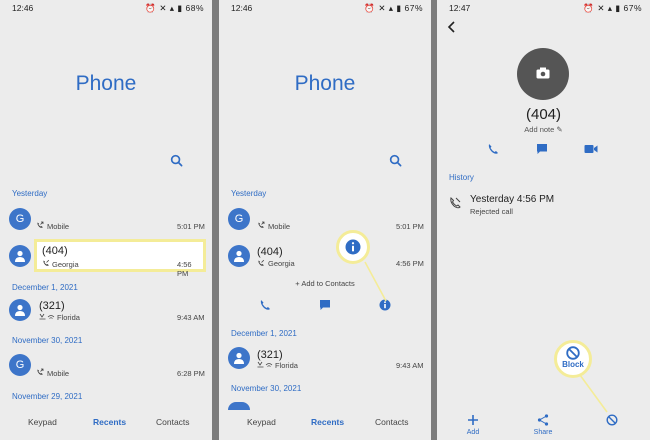  Describe the element at coordinates (543, 432) in the screenshot. I see `share-label: Share` at that location.